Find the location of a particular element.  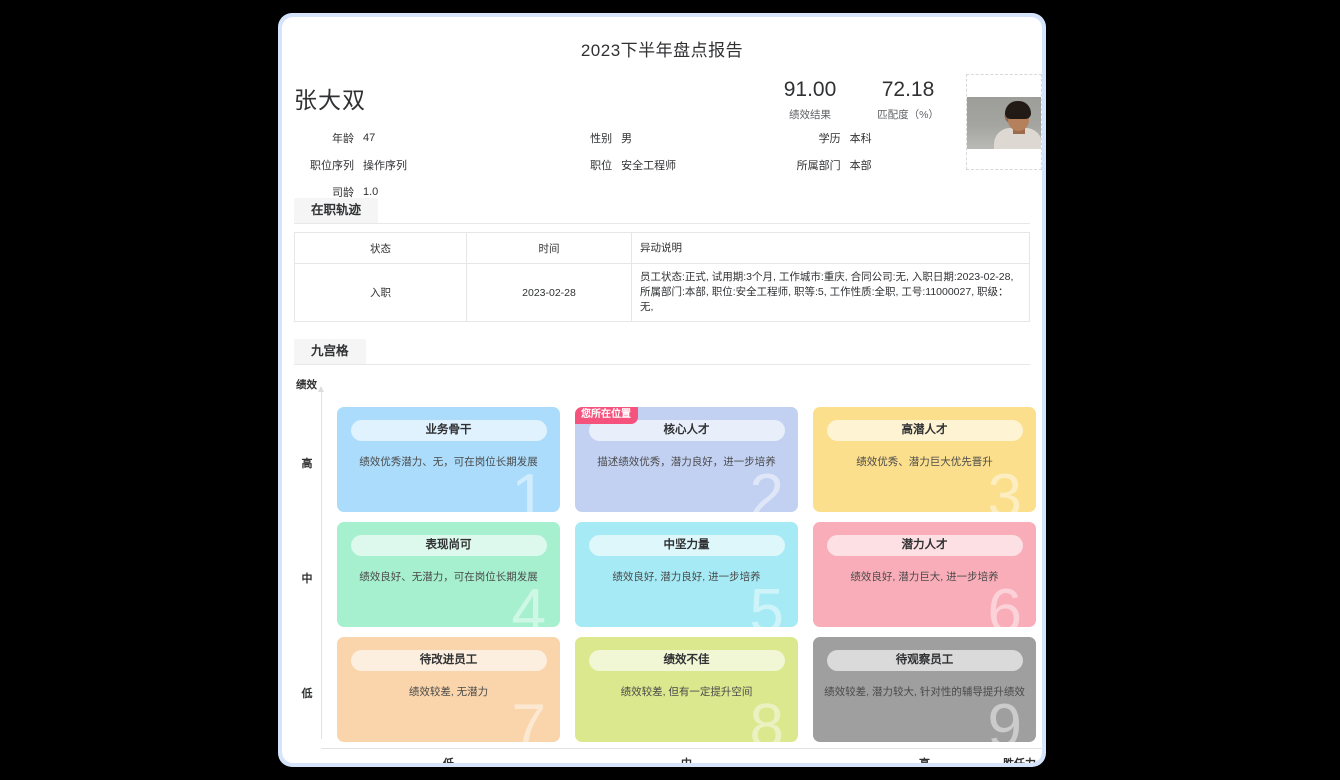

grid-cell-7-desc: 绩效较差, 无潜力 is located at coordinates (448, 692).